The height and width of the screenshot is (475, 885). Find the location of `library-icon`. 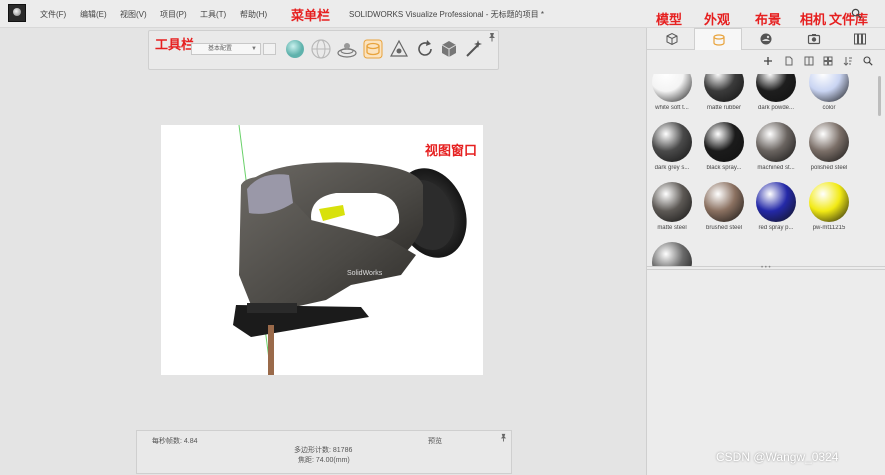

library-icon is located at coordinates (860, 39).